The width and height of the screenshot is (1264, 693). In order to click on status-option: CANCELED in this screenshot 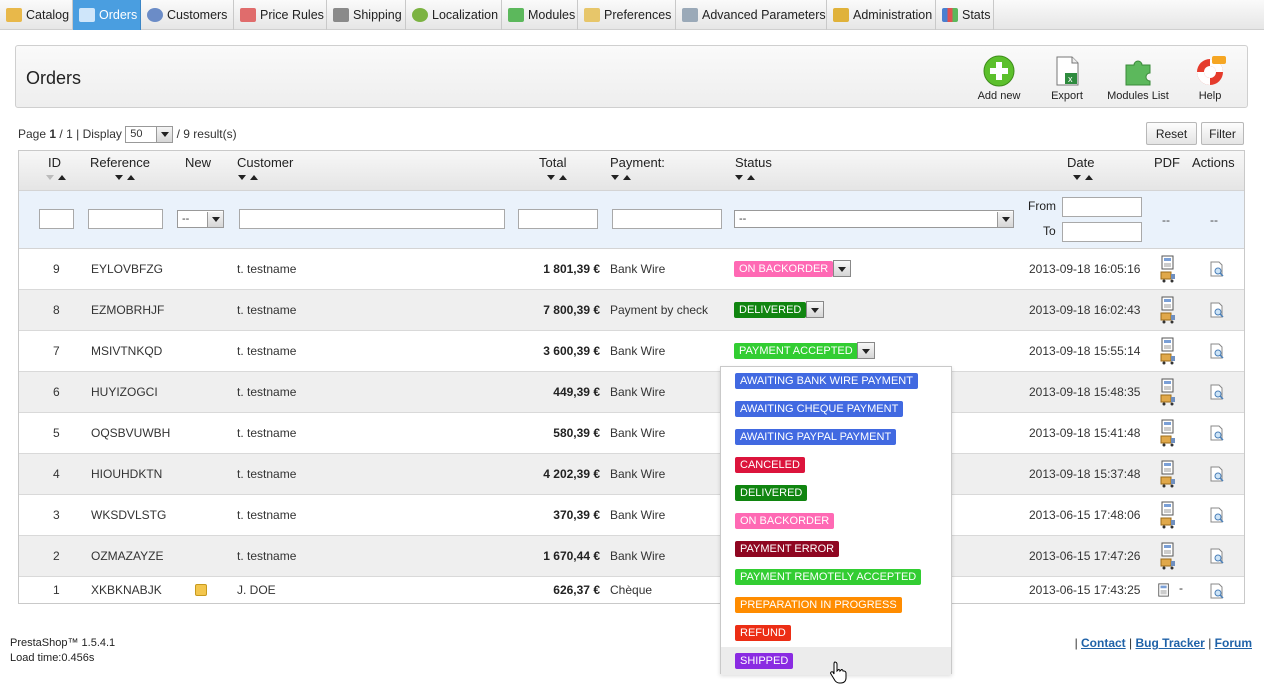, I will do `click(836, 465)`.